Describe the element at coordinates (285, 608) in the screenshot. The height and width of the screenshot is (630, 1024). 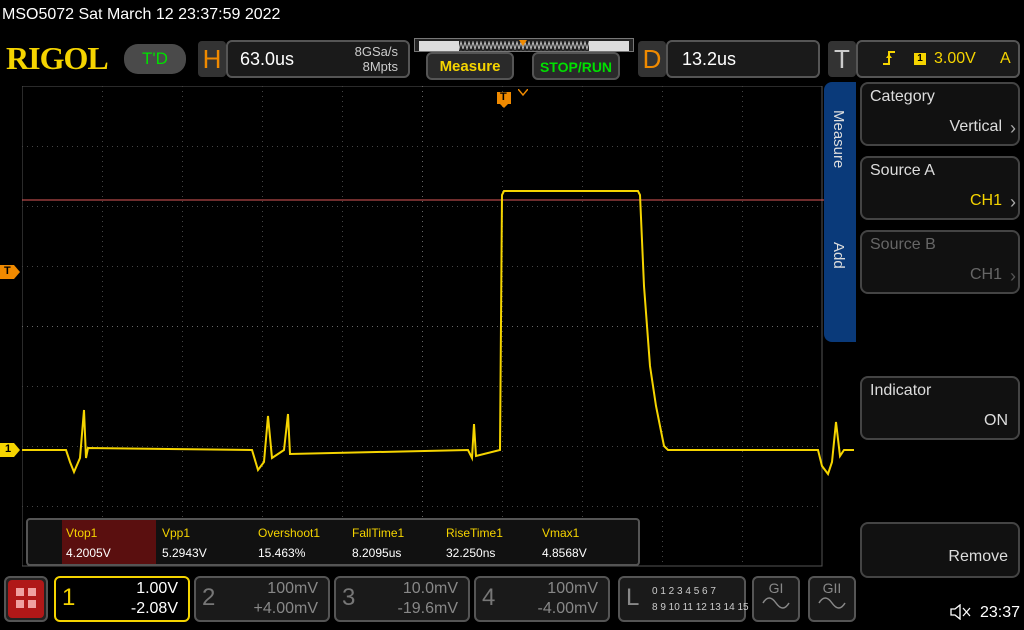
I see `channel-offset: +4.00mV` at that location.